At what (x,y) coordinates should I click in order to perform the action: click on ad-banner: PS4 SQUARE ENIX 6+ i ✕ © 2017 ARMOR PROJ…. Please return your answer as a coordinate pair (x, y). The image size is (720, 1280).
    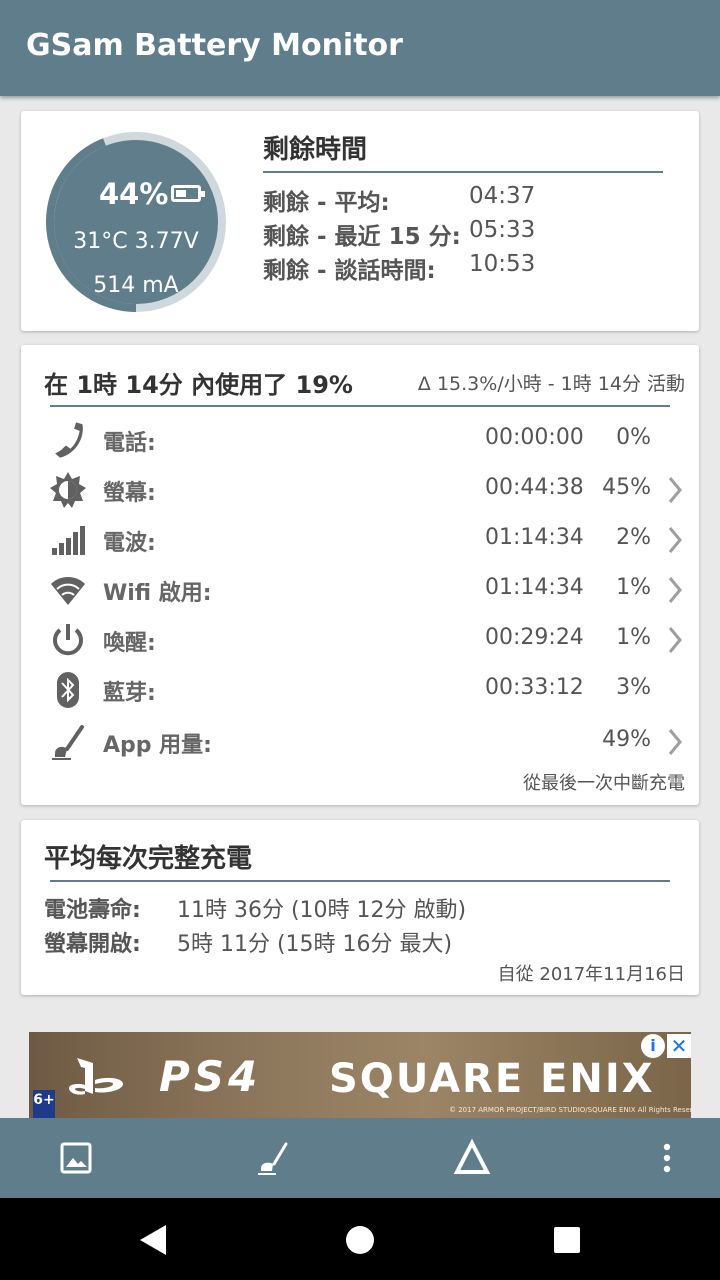
    Looking at the image, I should click on (360, 1075).